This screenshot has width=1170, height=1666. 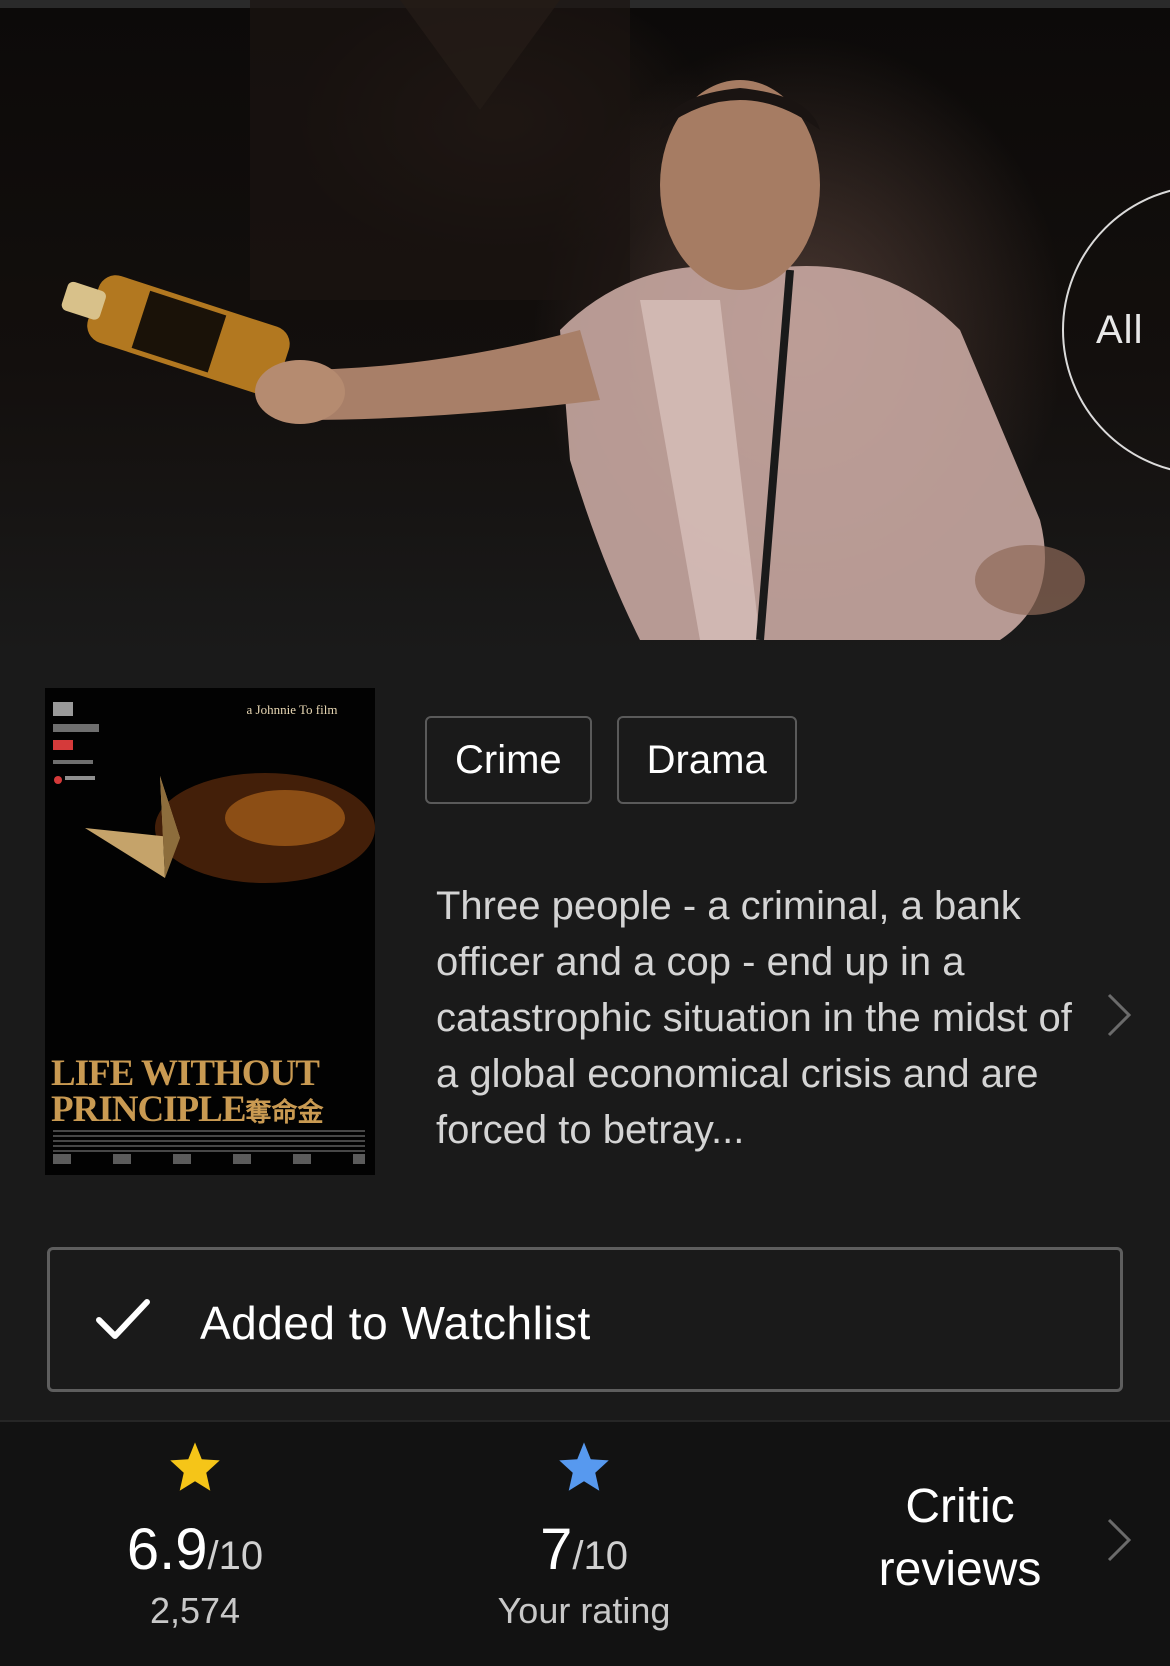 I want to click on watchlist-label: Added to Watchlist, so click(x=395, y=1323).